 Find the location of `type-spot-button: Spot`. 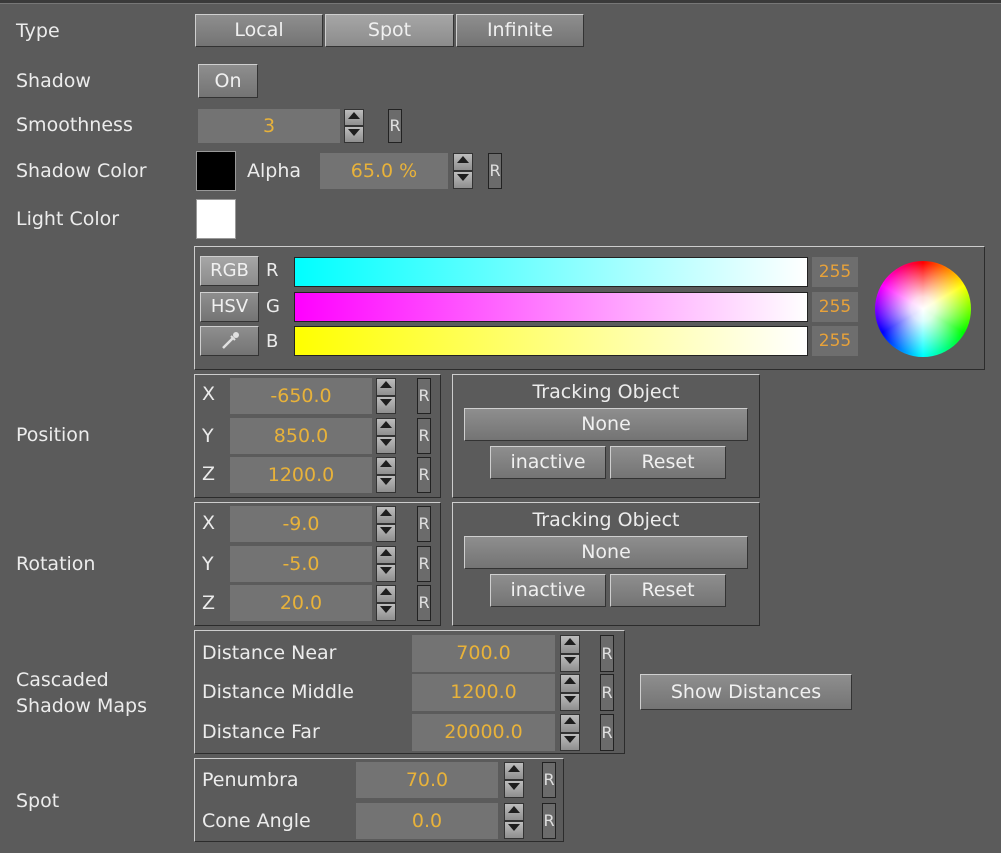

type-spot-button: Spot is located at coordinates (389, 30).